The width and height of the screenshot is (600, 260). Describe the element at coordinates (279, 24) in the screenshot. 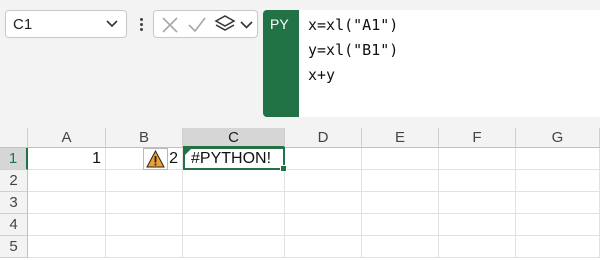

I see `python-badge-label: PY` at that location.